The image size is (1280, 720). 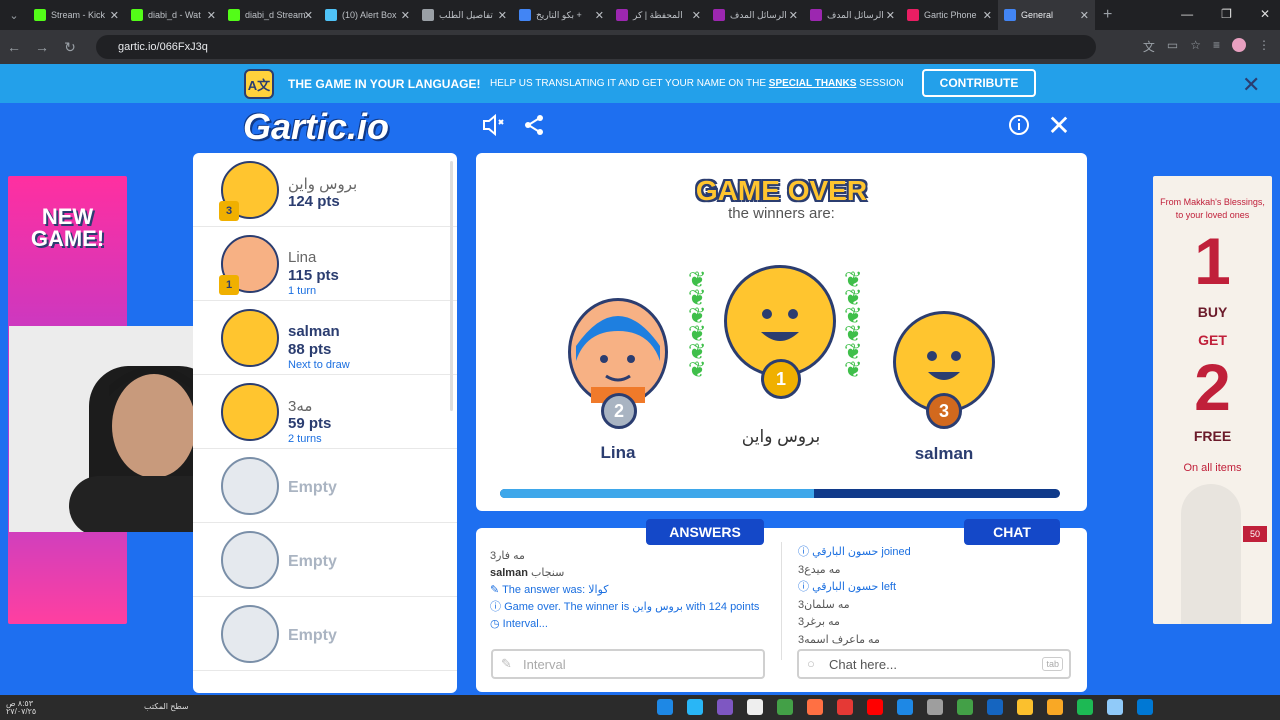 I want to click on menu-icon: ⋮, so click(x=1264, y=46).